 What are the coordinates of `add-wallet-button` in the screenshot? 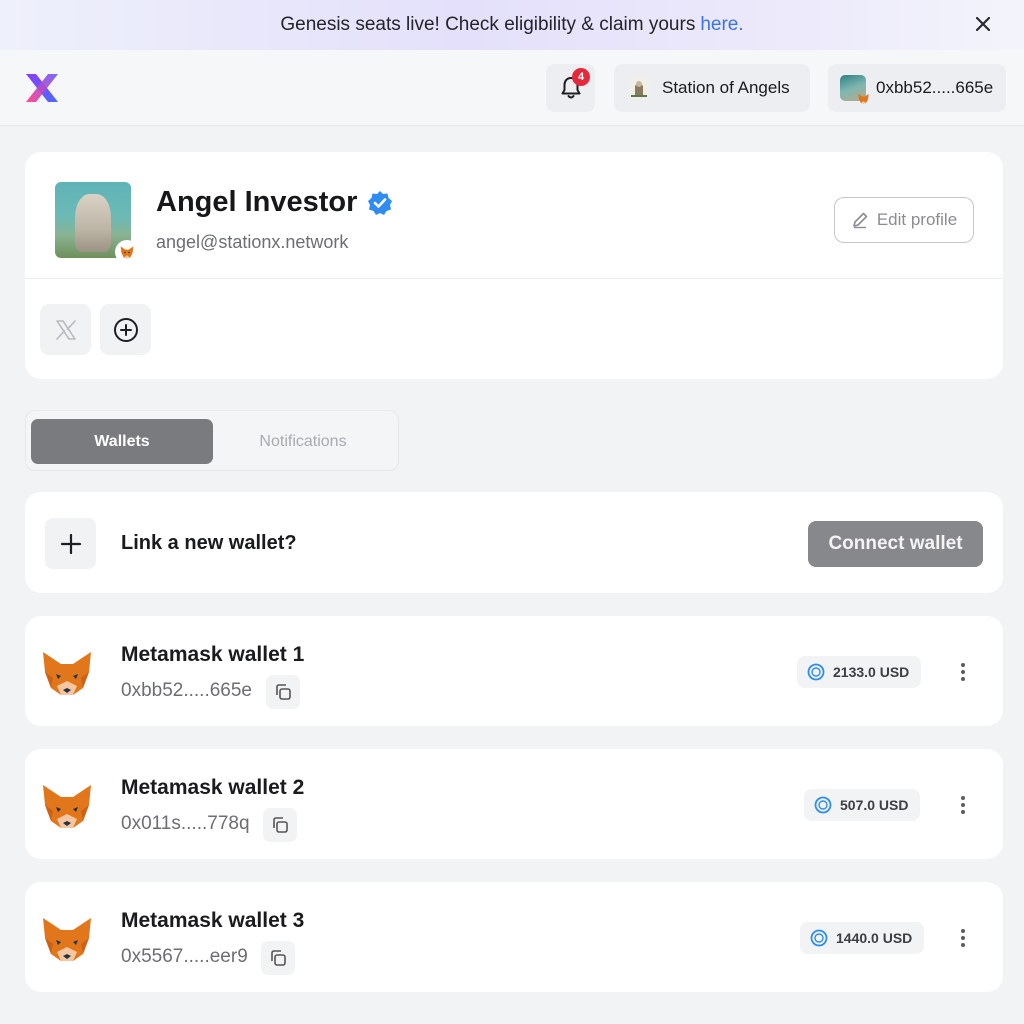 It's located at (70, 543).